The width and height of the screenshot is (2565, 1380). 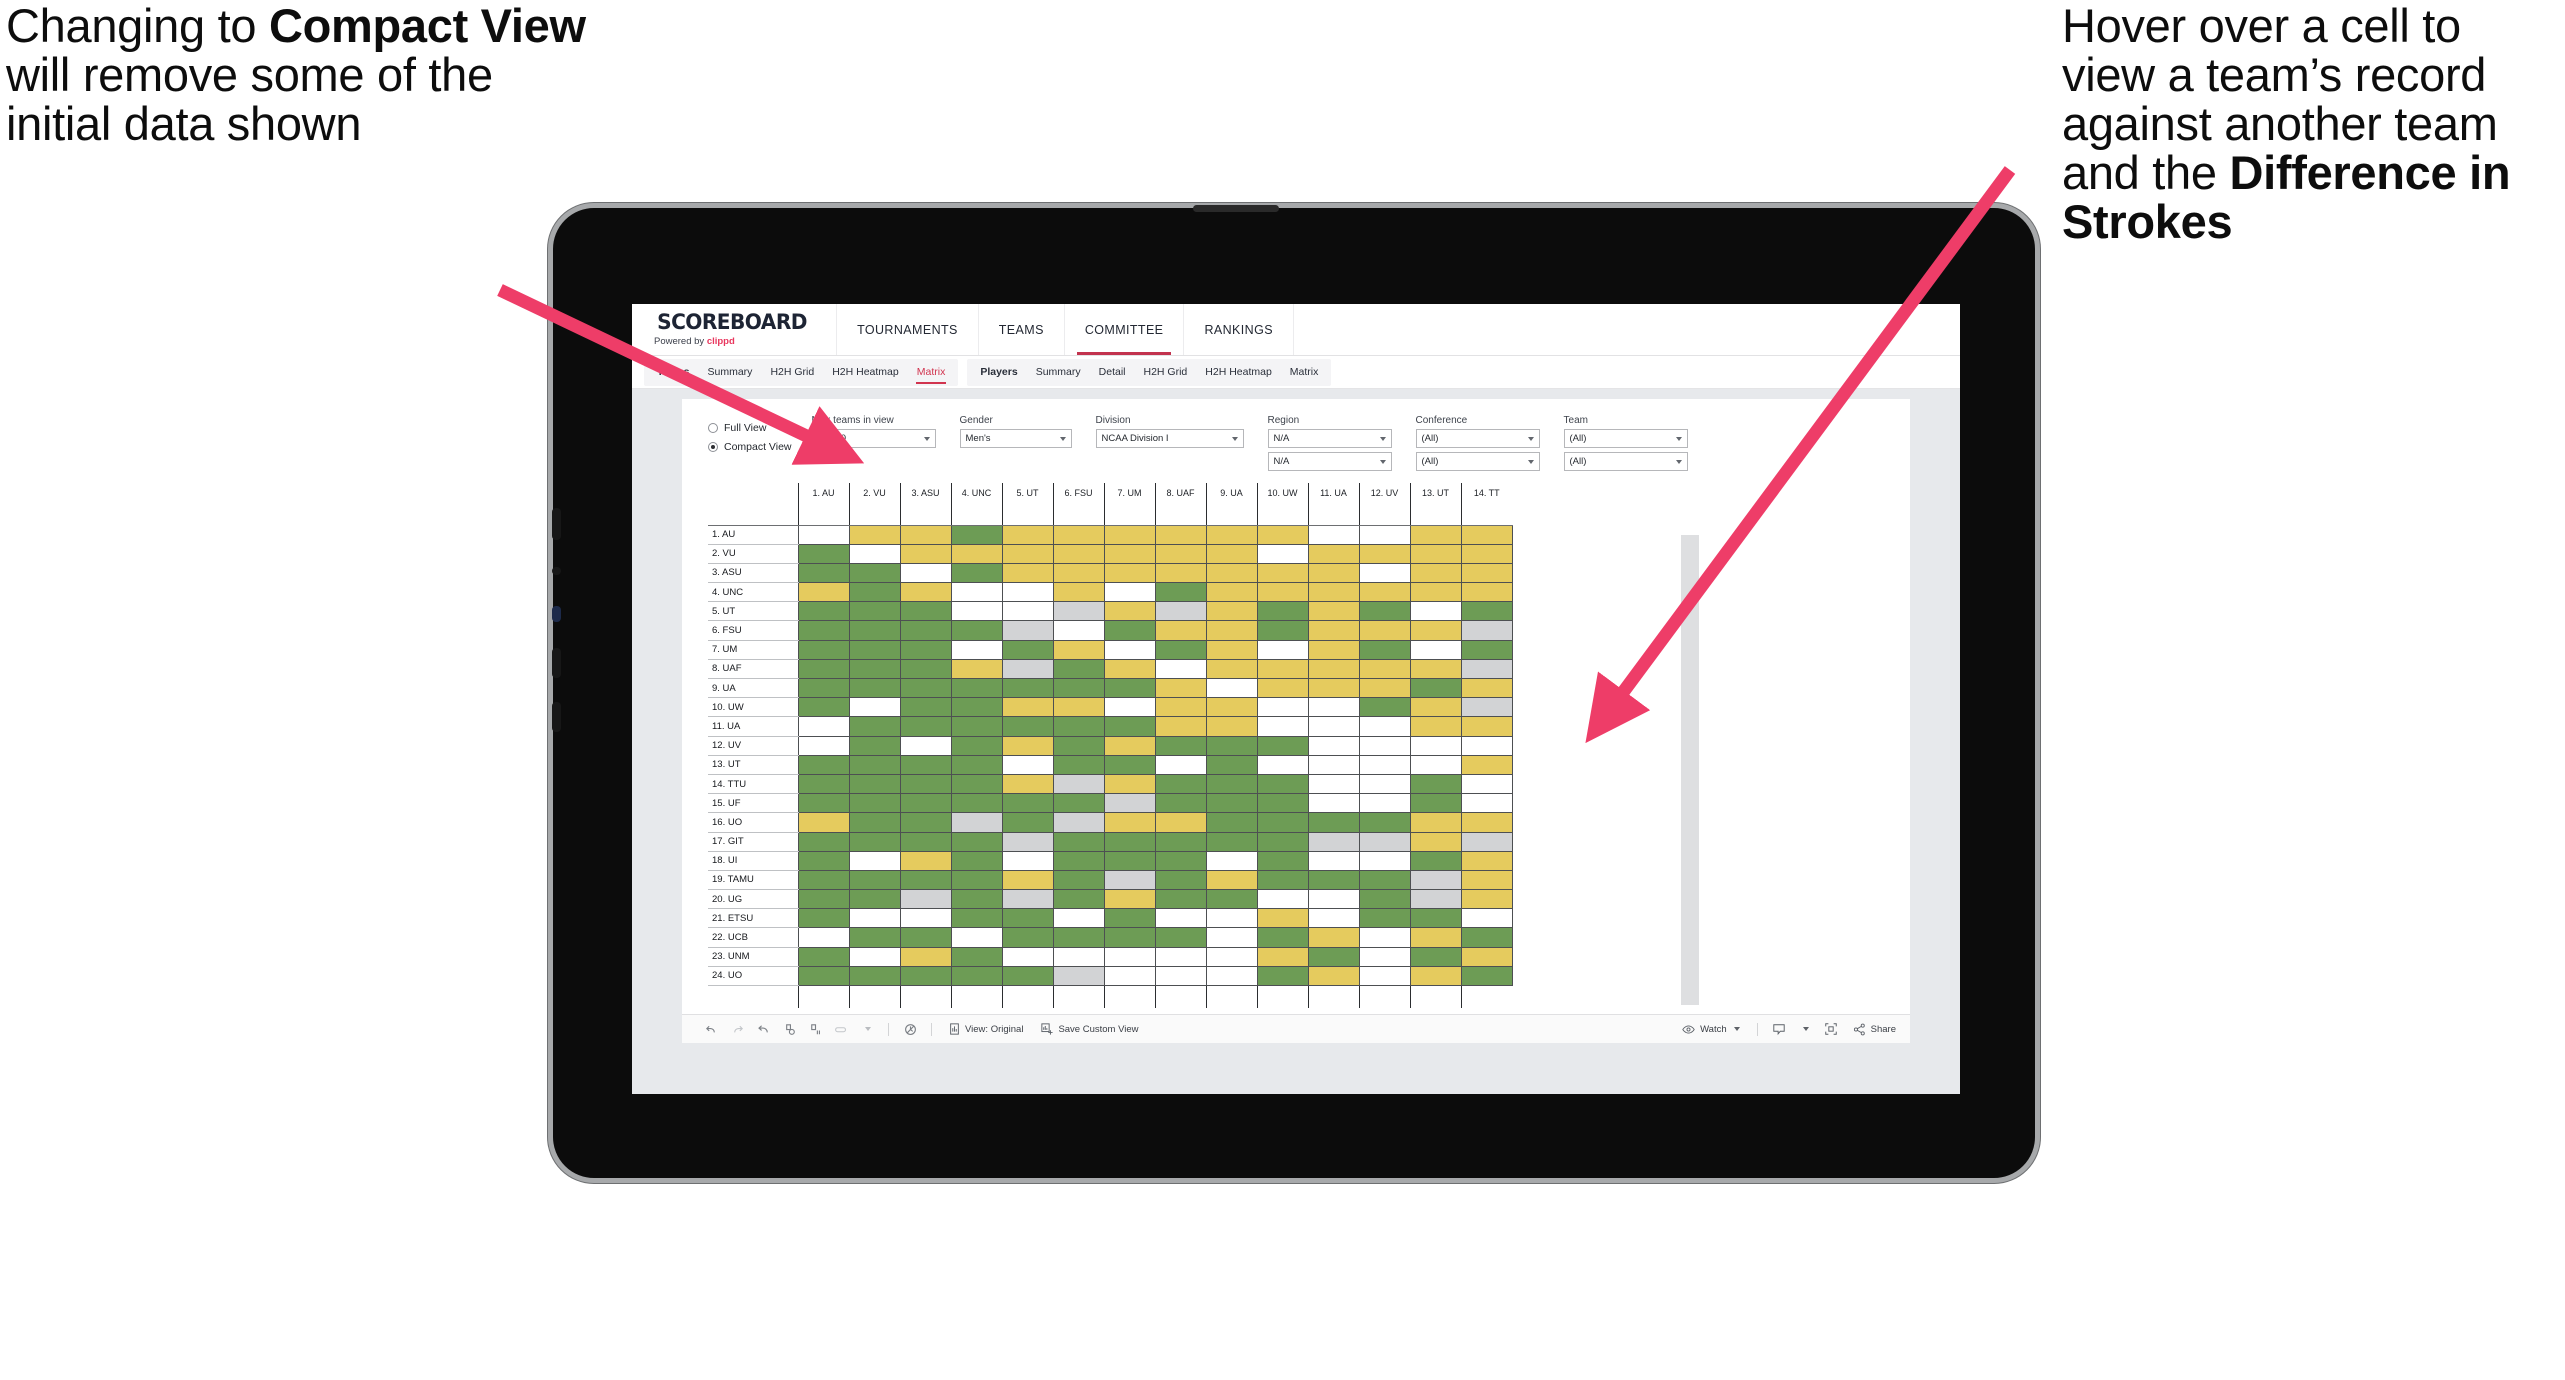 I want to click on matrix-cell-r8-c2, so click(x=874, y=669).